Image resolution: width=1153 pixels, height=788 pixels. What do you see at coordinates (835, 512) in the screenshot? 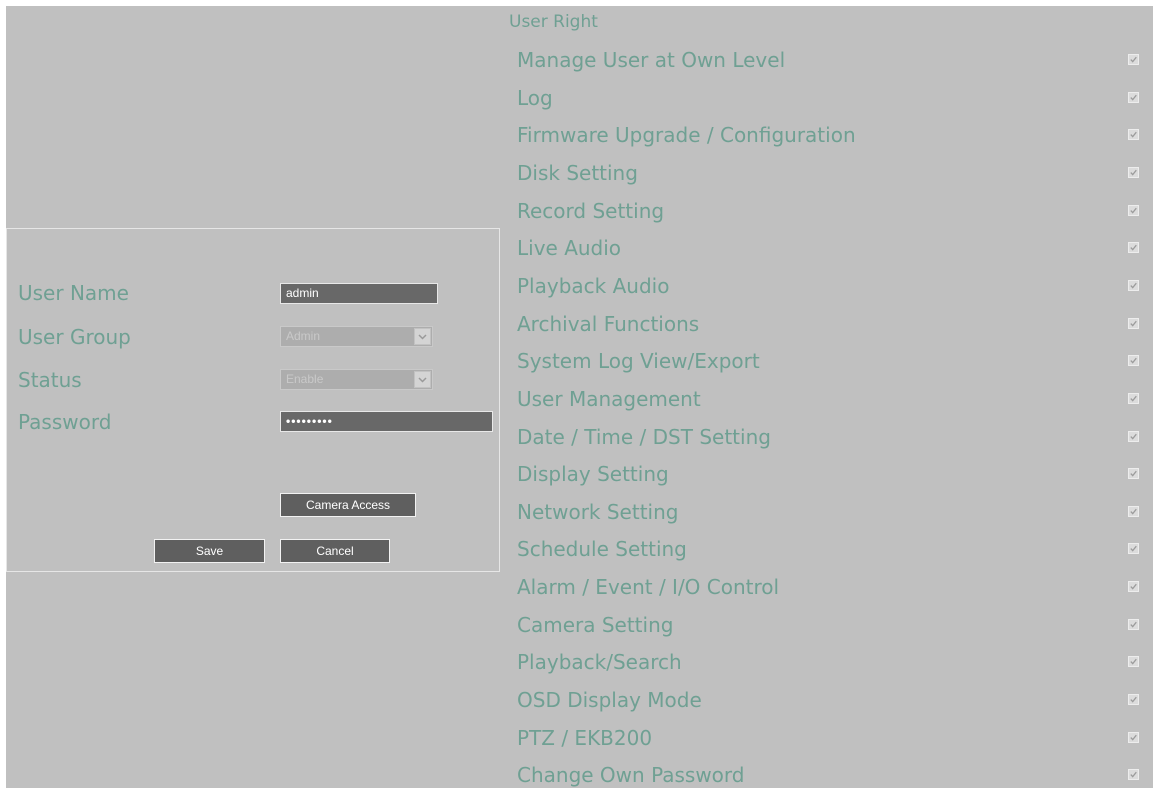
I see `user-right-item: Network Setting` at bounding box center [835, 512].